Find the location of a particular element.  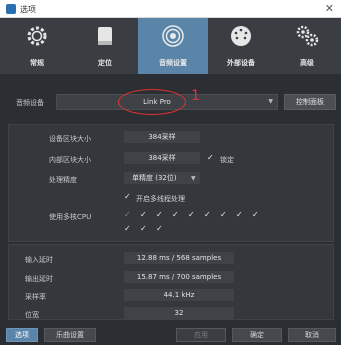

tab-external-devices: 外部设备 is located at coordinates (241, 46).